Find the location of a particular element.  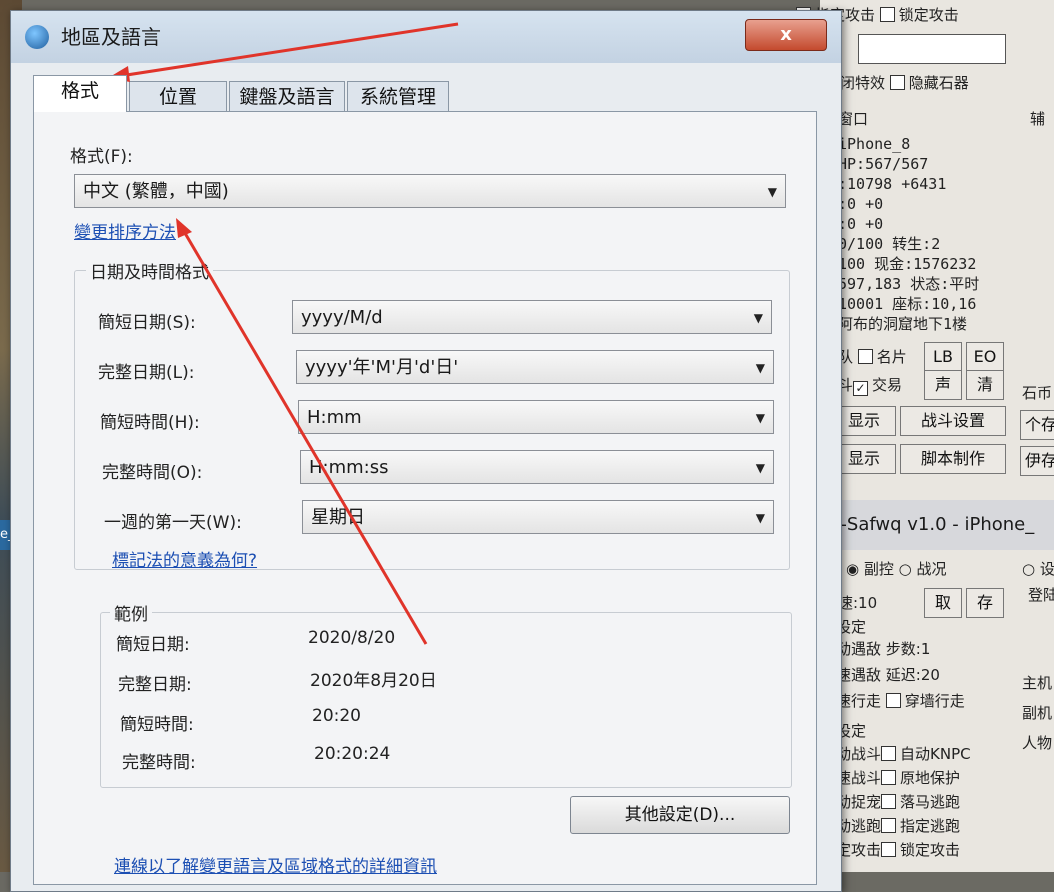

format-select-value: 中文 (繁體，中國) is located at coordinates (156, 191).